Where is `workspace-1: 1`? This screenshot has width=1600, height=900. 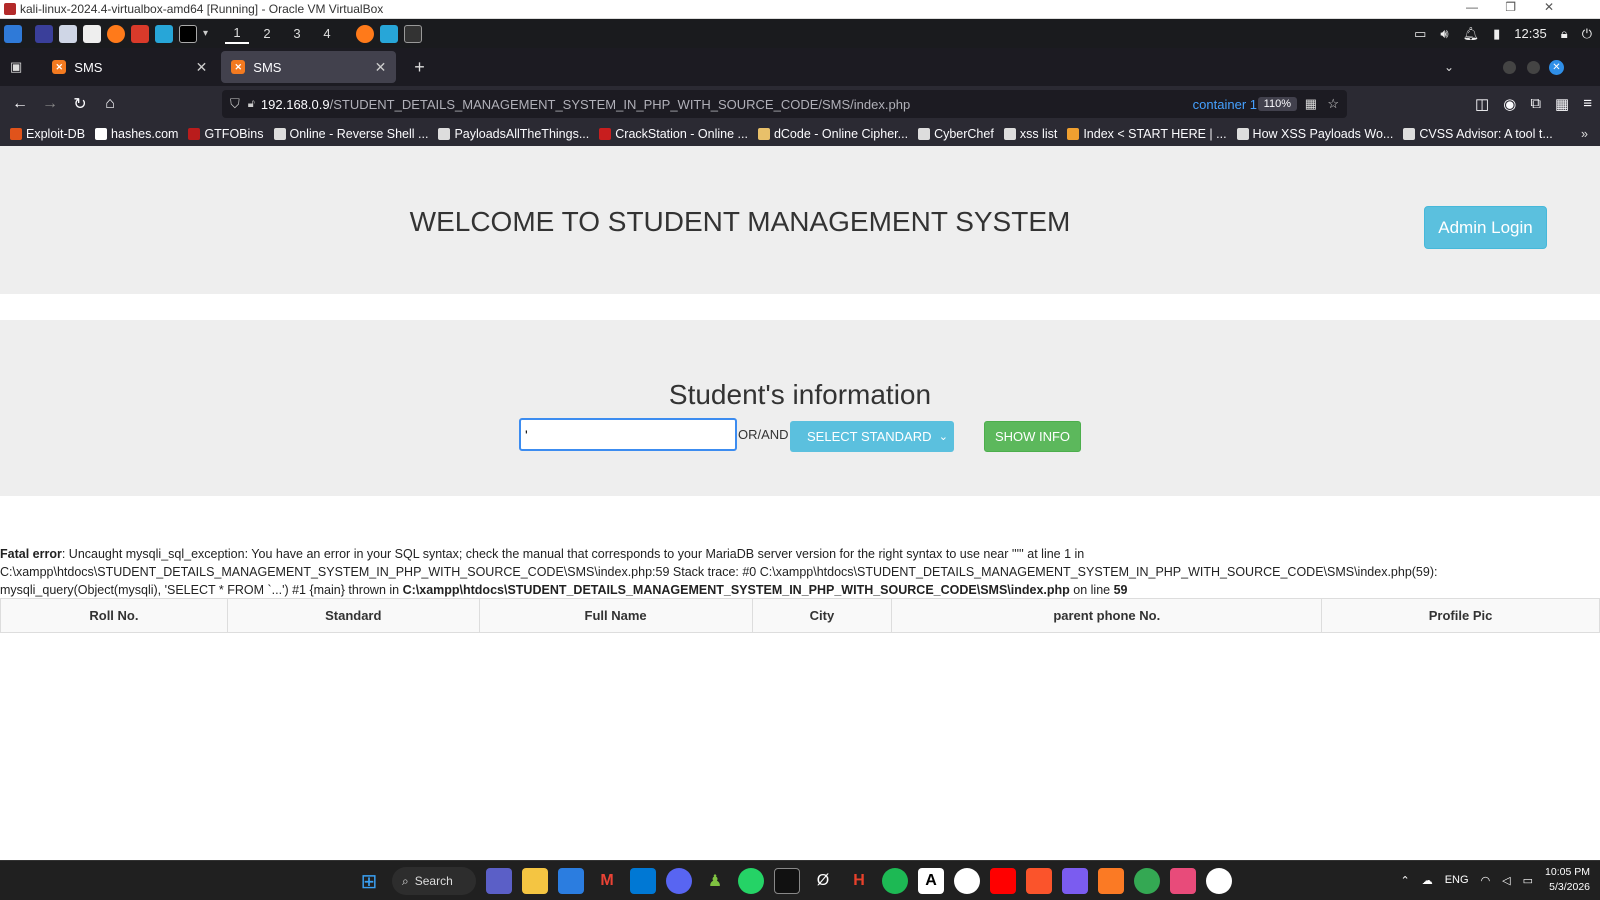 workspace-1: 1 is located at coordinates (237, 34).